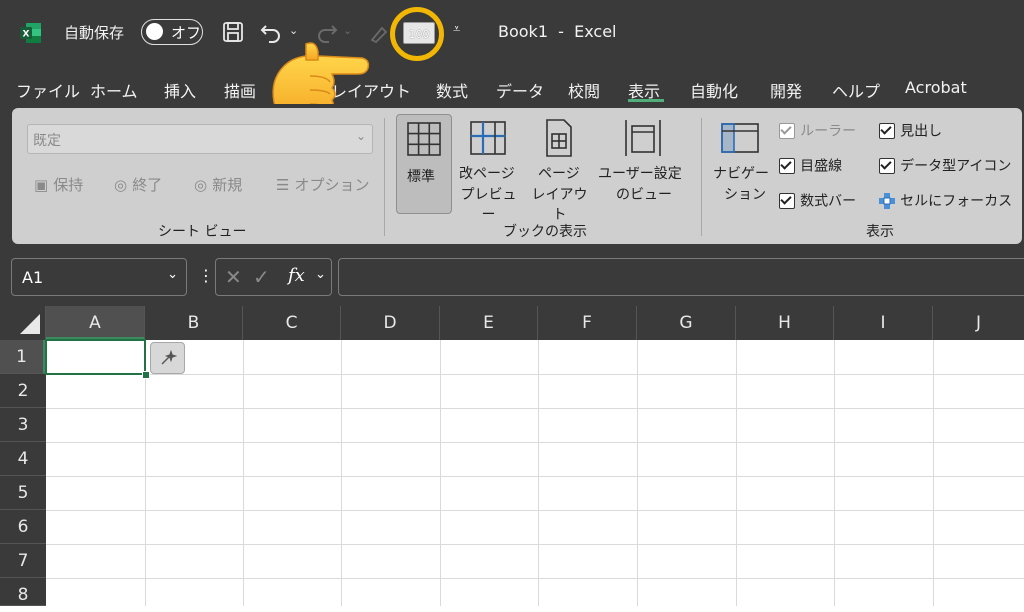  I want to click on column-header-a: A, so click(95, 323).